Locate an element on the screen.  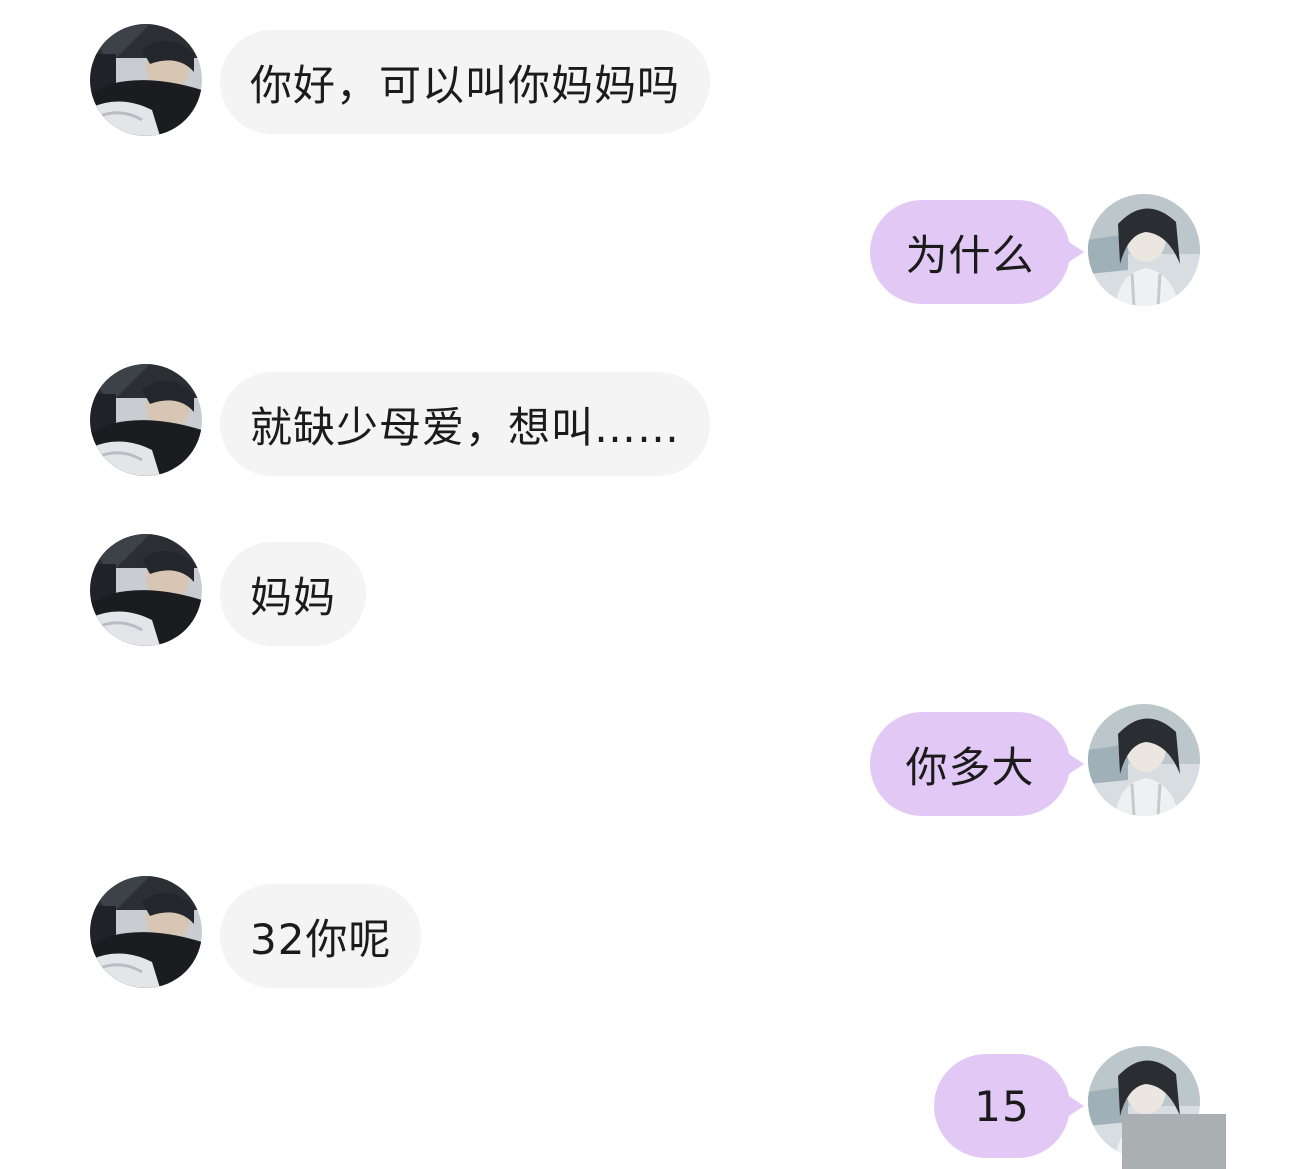
outgoing-message-bubble: 你多大 is located at coordinates (977, 764).